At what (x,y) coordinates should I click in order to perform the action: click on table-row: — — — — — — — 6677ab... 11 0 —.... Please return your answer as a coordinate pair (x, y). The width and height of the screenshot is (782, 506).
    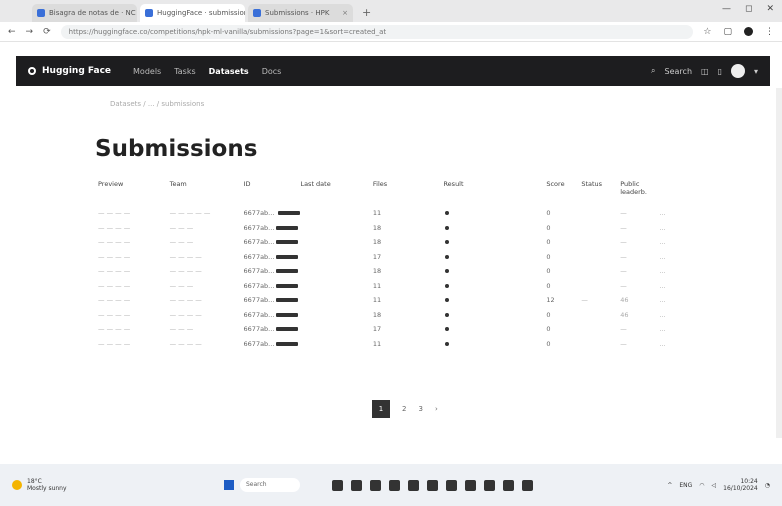
    Looking at the image, I should click on (394, 286).